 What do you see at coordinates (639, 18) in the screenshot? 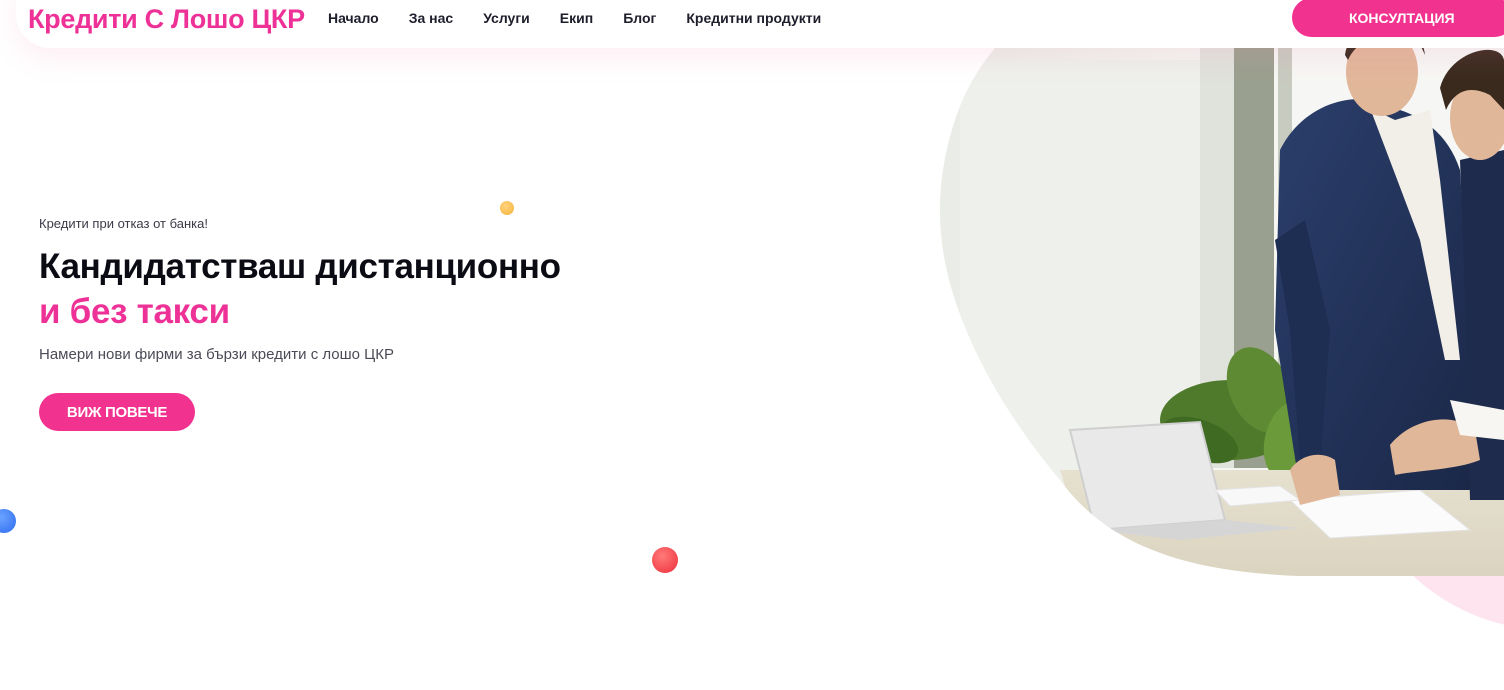
I see `nav-item-blog: Блог` at bounding box center [639, 18].